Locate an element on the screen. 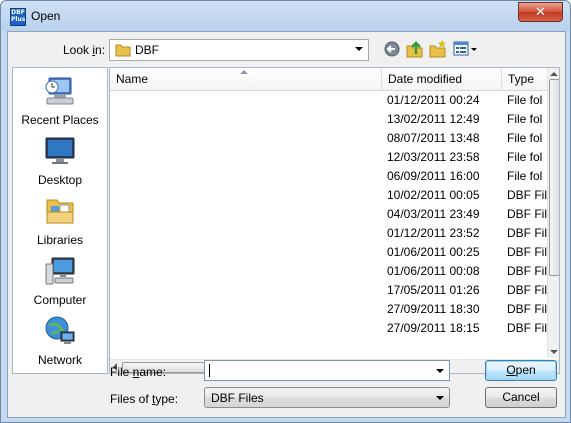  file-type-label: Files of type: is located at coordinates (144, 399).